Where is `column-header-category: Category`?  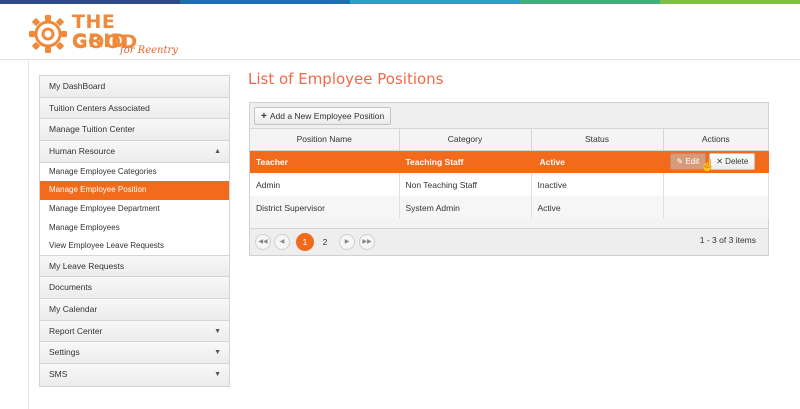 column-header-category: Category is located at coordinates (465, 140).